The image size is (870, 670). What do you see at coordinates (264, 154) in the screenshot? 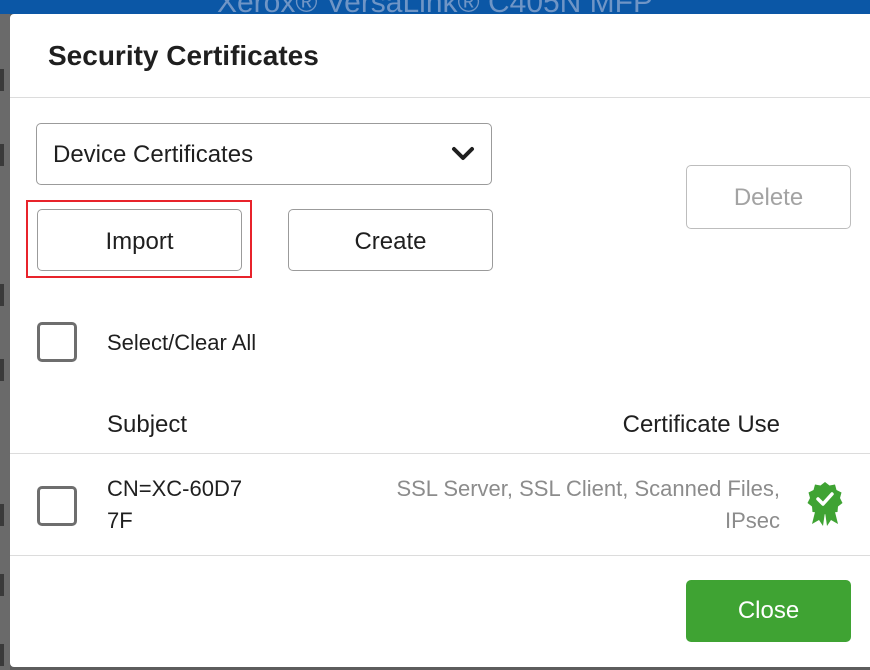
I see `certificate-type-select: Device Certificates` at bounding box center [264, 154].